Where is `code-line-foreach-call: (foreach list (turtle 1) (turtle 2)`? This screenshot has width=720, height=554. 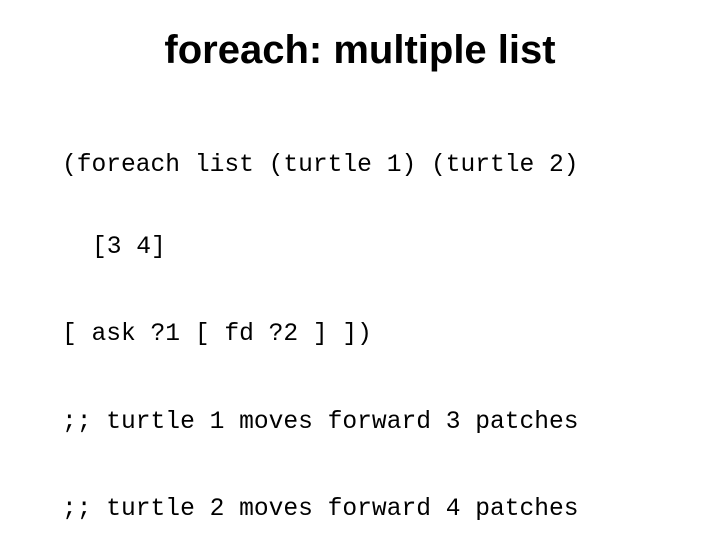 code-line-foreach-call: (foreach list (turtle 1) (turtle 2) is located at coordinates (320, 165).